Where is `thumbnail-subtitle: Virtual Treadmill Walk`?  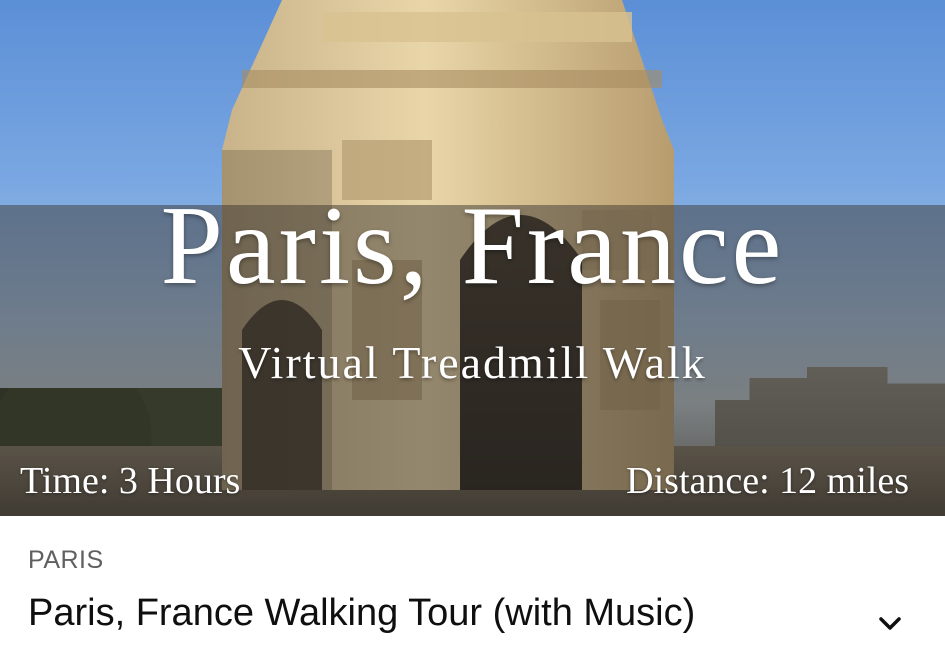
thumbnail-subtitle: Virtual Treadmill Walk is located at coordinates (472, 362).